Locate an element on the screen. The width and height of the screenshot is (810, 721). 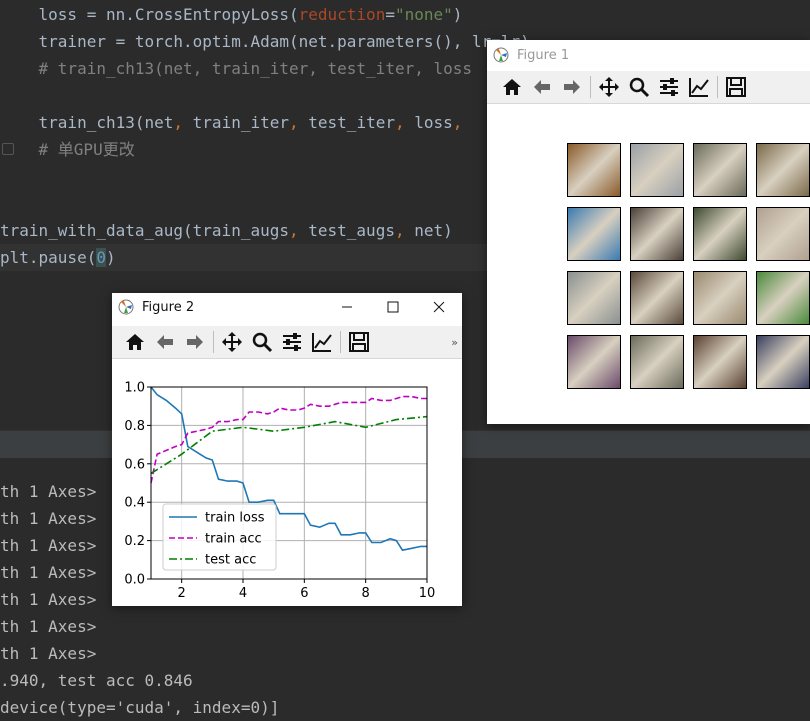
legend-label: test acc is located at coordinates (230, 560).